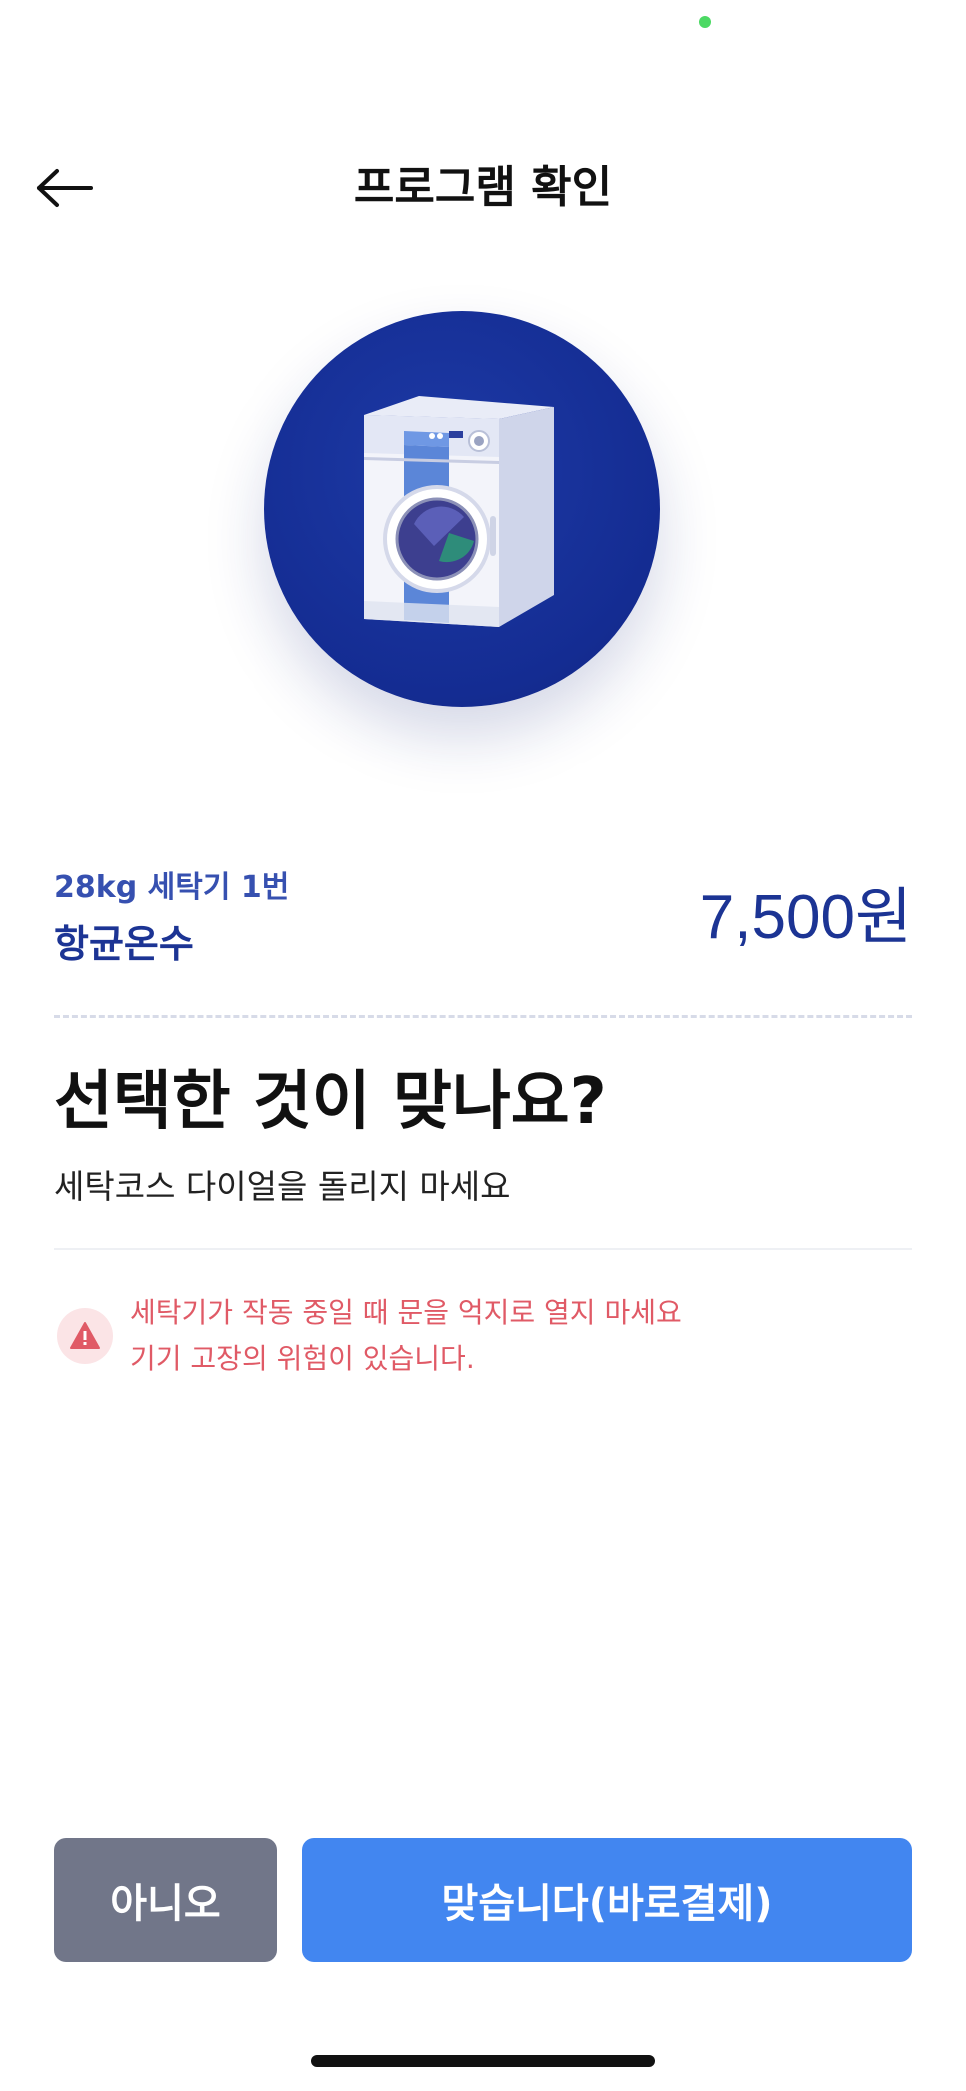  Describe the element at coordinates (172, 887) in the screenshot. I see `machine-name: 28kg 세탁기 1번` at that location.